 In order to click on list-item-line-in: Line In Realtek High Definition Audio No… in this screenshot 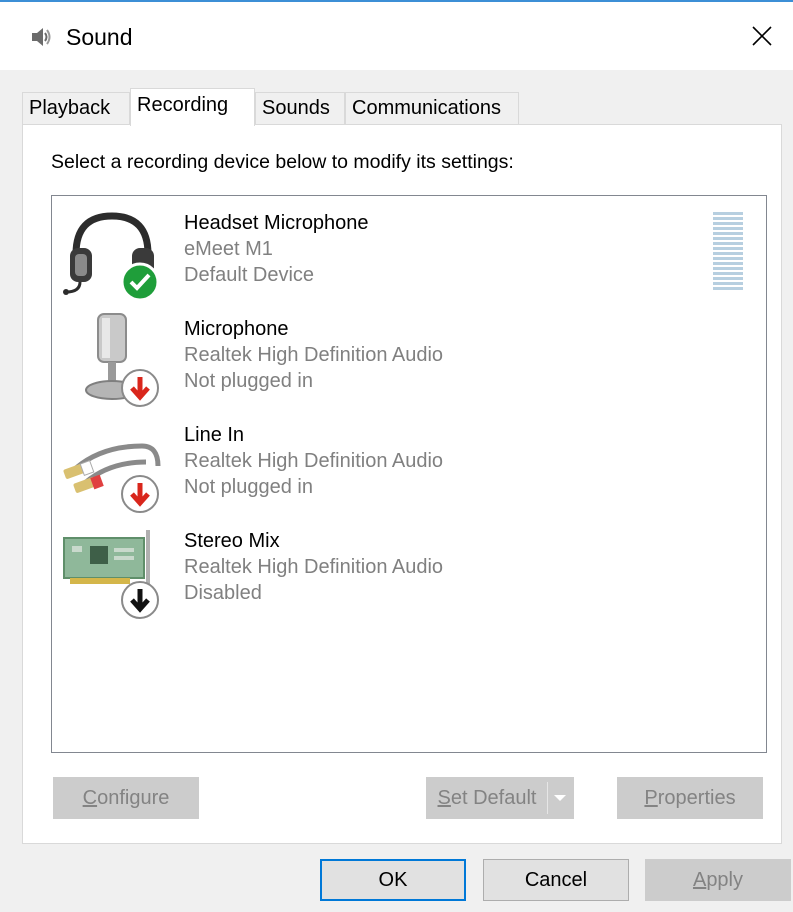, I will do `click(397, 461)`.